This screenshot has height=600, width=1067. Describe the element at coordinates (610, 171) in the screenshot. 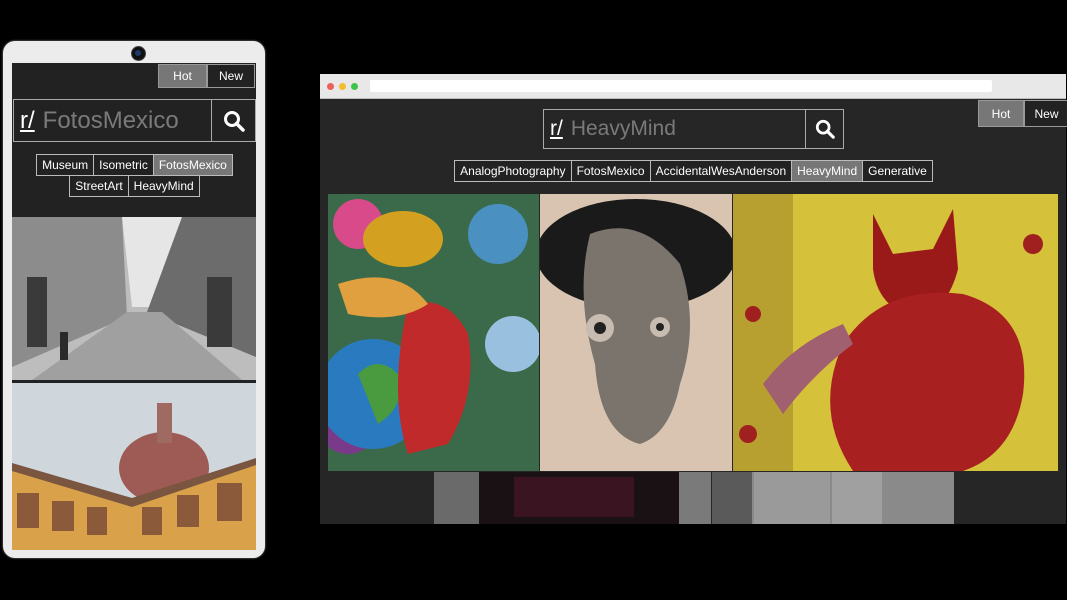

I see `desktop-chip-fotosmexico: FotosMexico` at that location.